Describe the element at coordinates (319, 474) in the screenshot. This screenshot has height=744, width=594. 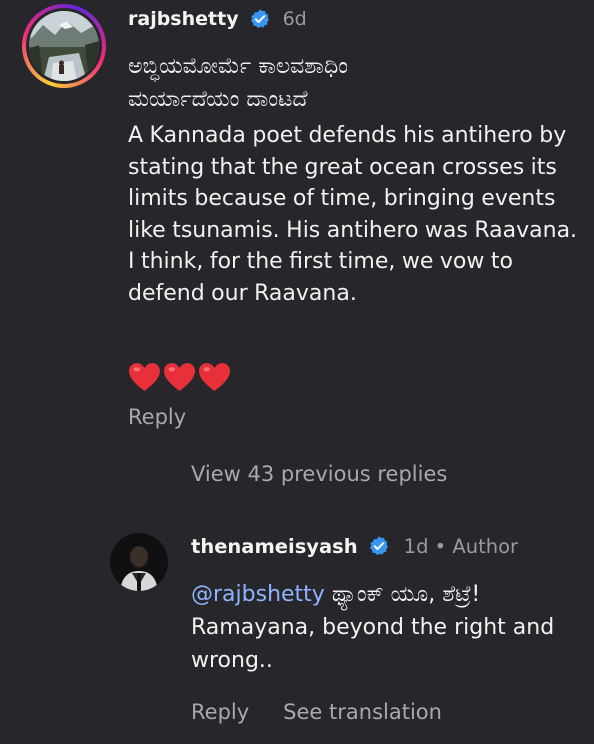
I see `view-previous-replies-button: View 43 previous replies` at that location.